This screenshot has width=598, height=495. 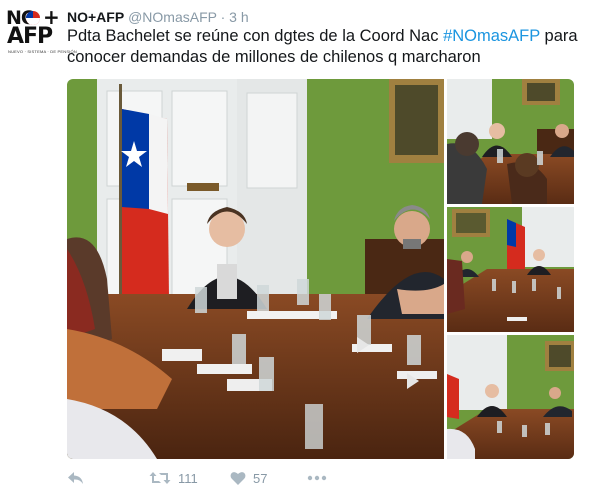 I want to click on tweet-actions: 111 57, so click(x=317, y=478).